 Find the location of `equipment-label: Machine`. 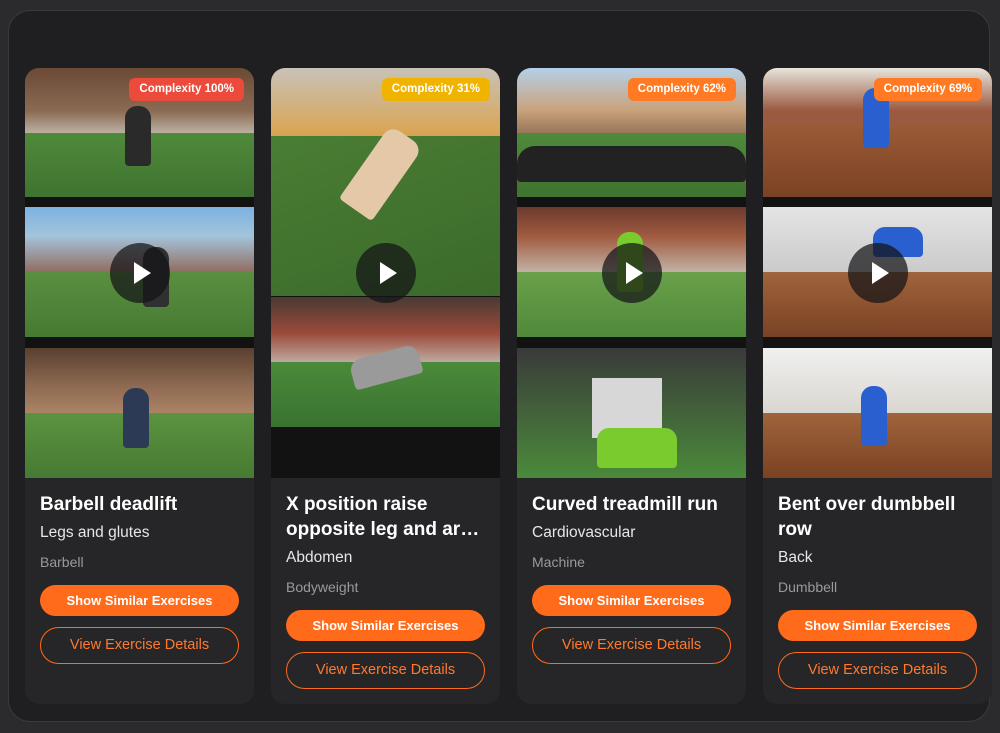

equipment-label: Machine is located at coordinates (558, 562).